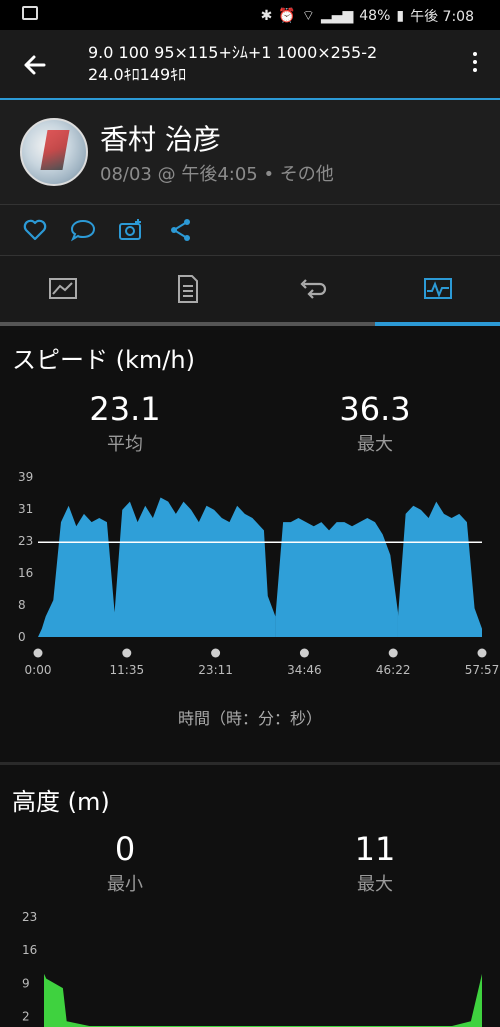 Image resolution: width=500 pixels, height=1027 pixels. I want to click on activity-title-line1: 9.0 100 95×115+ｼﾑ+1 1000×255-2, so click(233, 52).